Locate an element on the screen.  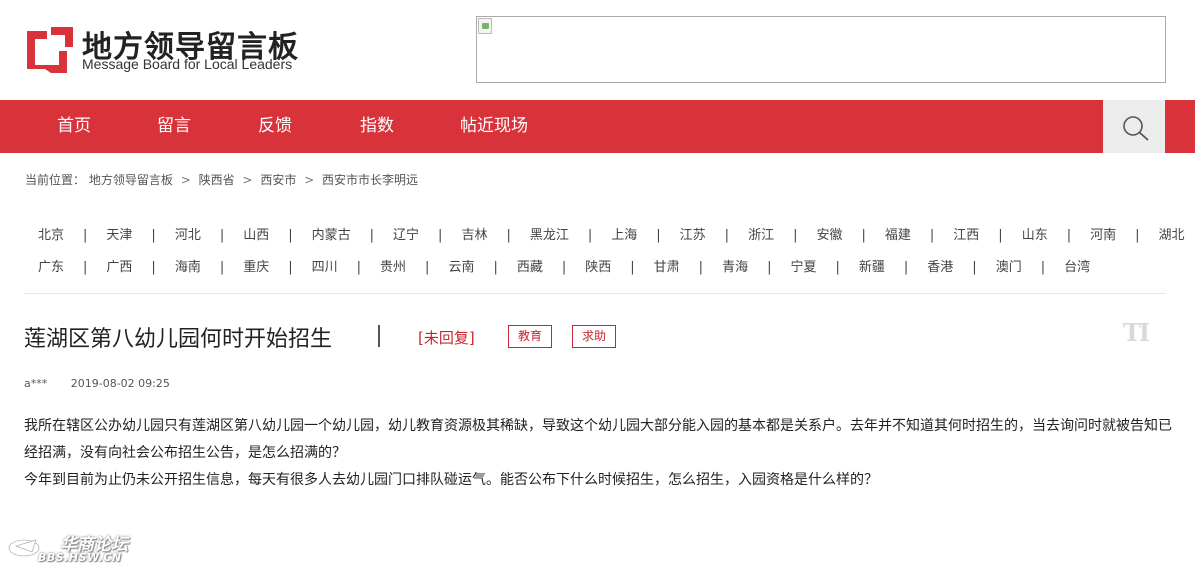
breadcrumb: 当前位置： 地方领导留言板 > 陕西省 > 西安市 > 西安市市长李明远 is located at coordinates (221, 179).